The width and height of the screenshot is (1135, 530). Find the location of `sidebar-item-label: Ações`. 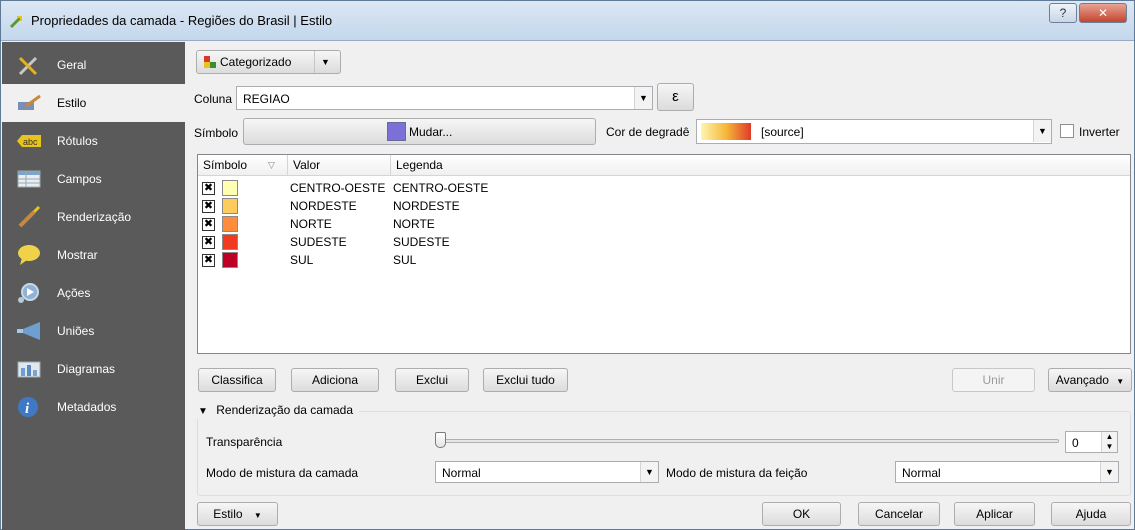

sidebar-item-label: Ações is located at coordinates (74, 293).